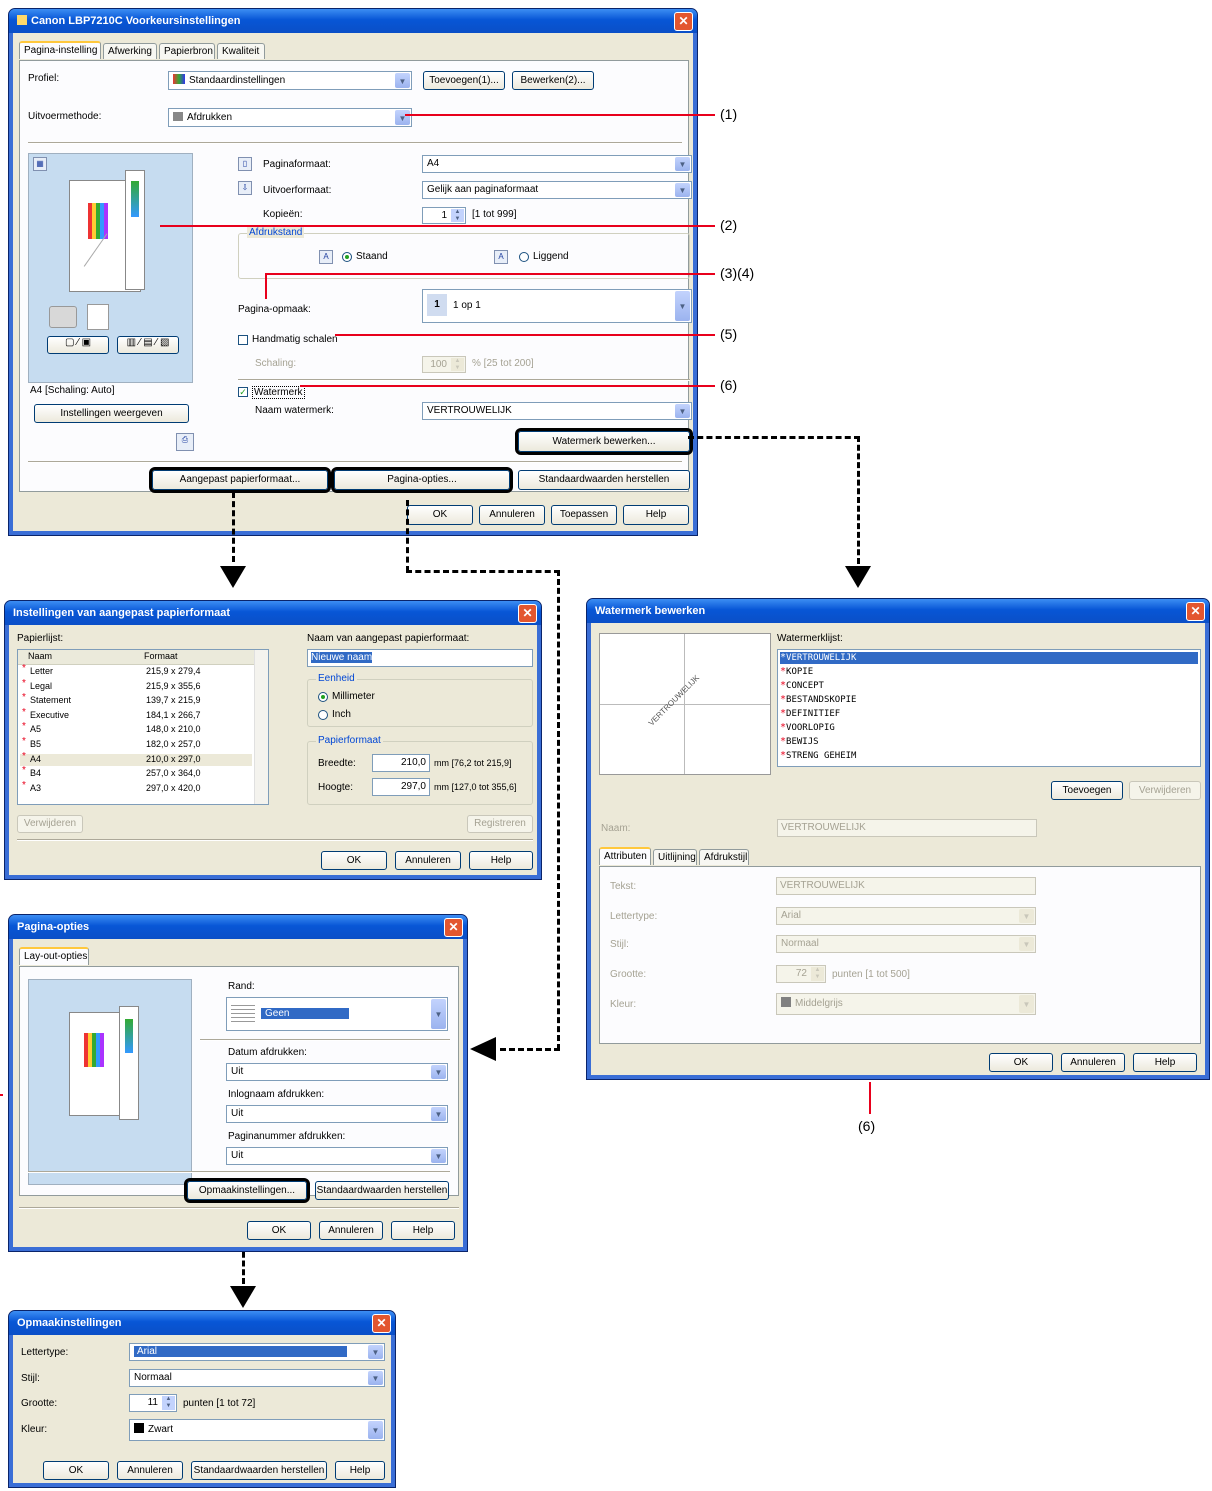  I want to click on list-item: *KOPIE, so click(989, 672).